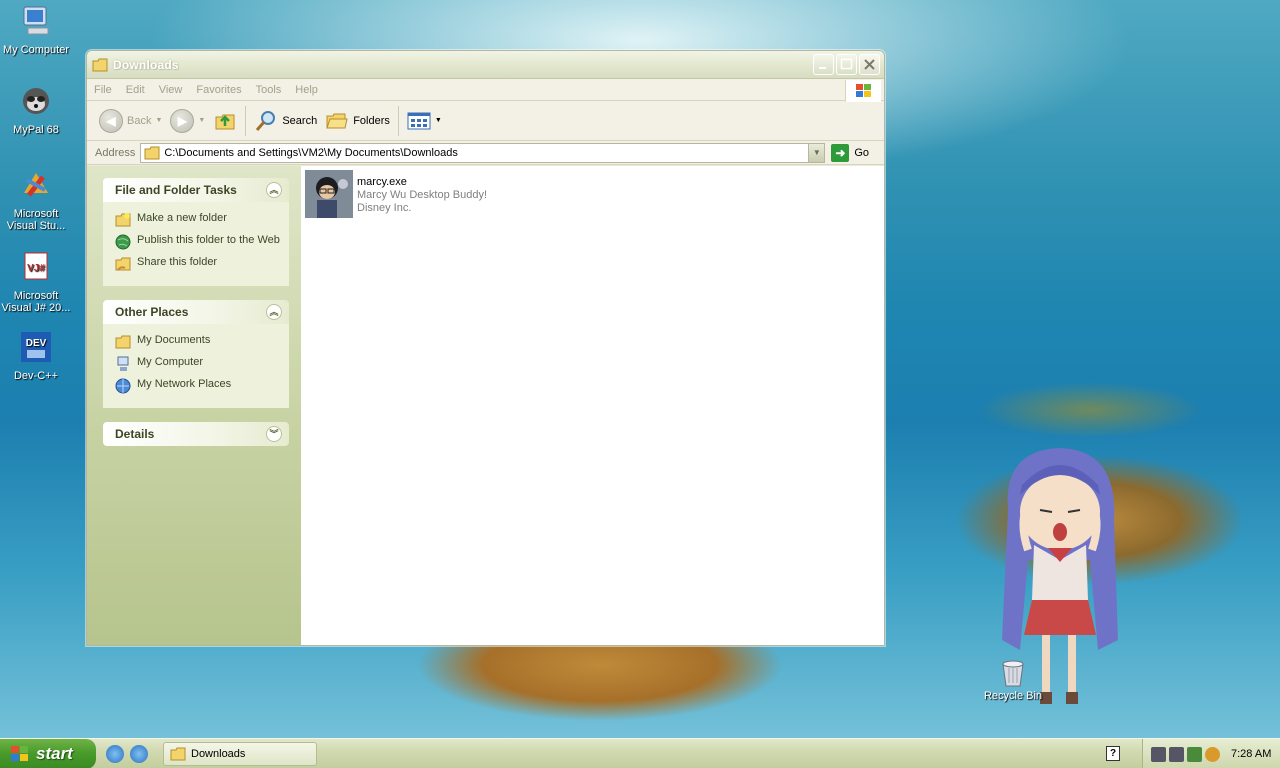 The image size is (1280, 768). I want to click on network-tray-icon, so click(1158, 754).